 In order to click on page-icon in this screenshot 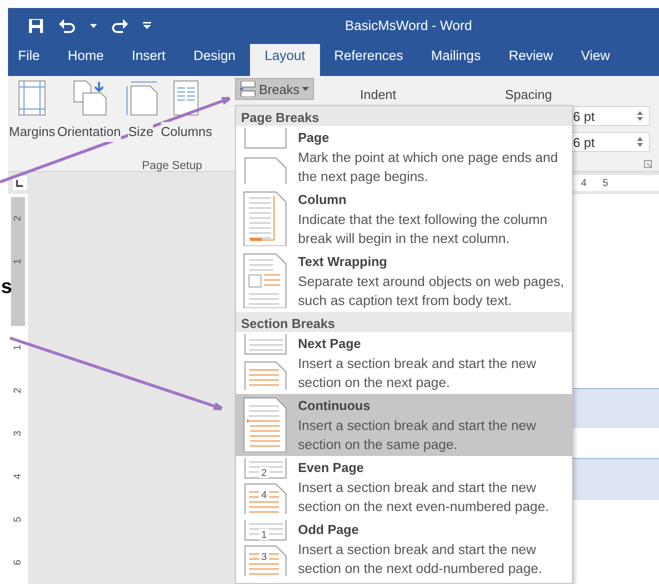, I will do `click(89, 98)`.